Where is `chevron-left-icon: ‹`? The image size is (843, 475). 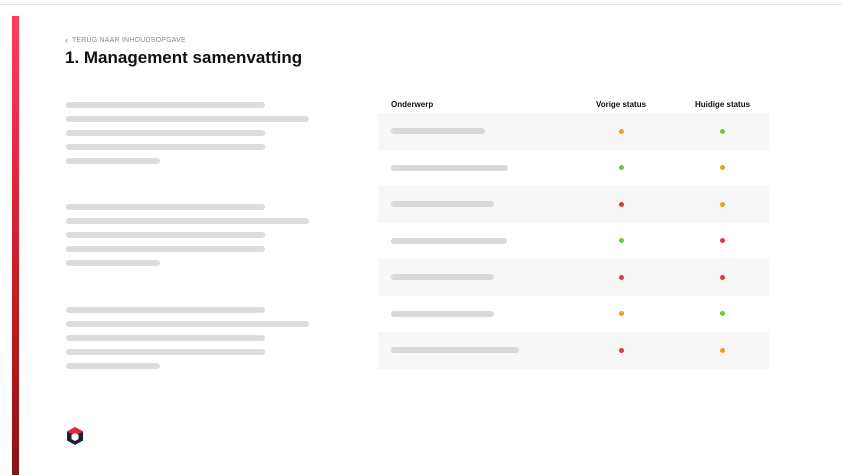
chevron-left-icon: ‹ is located at coordinates (66, 40).